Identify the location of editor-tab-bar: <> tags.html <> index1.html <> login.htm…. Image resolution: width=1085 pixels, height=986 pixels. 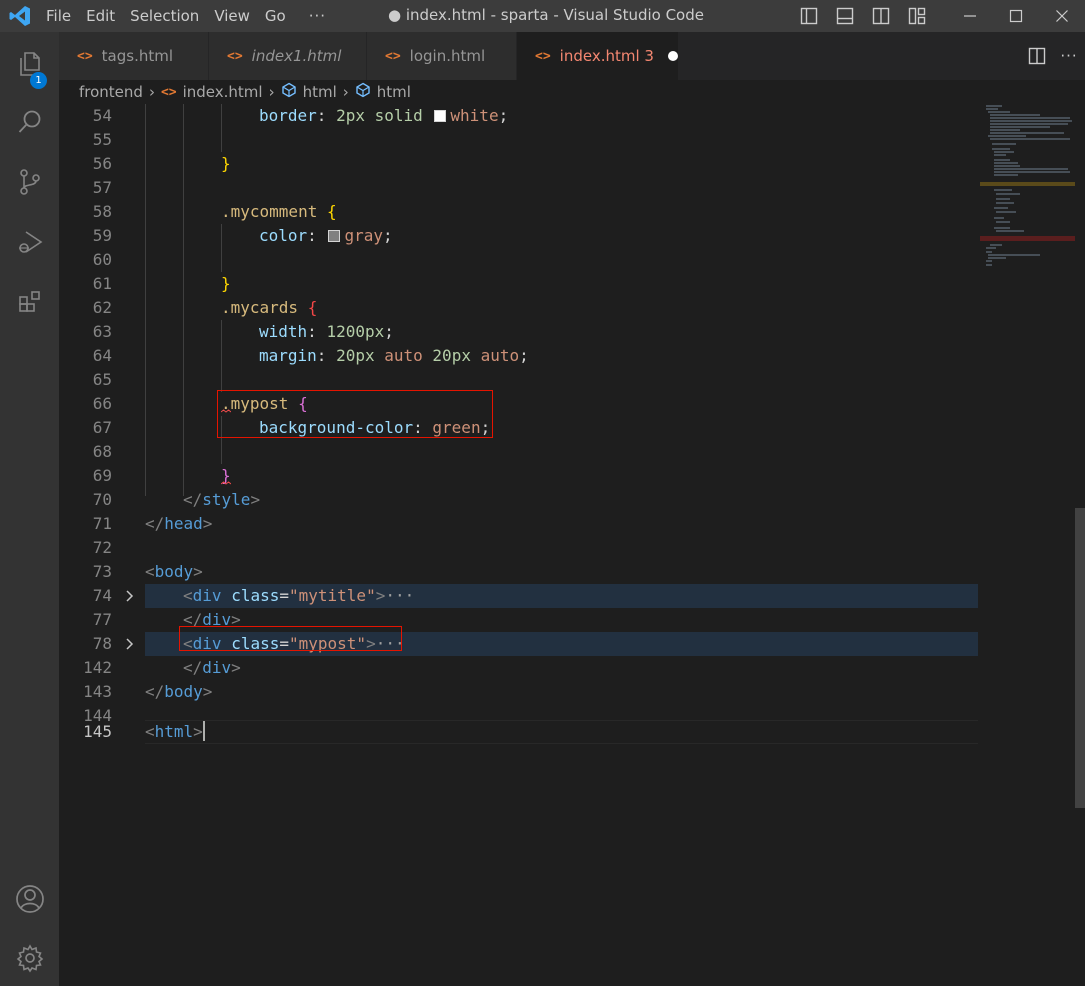
(572, 56).